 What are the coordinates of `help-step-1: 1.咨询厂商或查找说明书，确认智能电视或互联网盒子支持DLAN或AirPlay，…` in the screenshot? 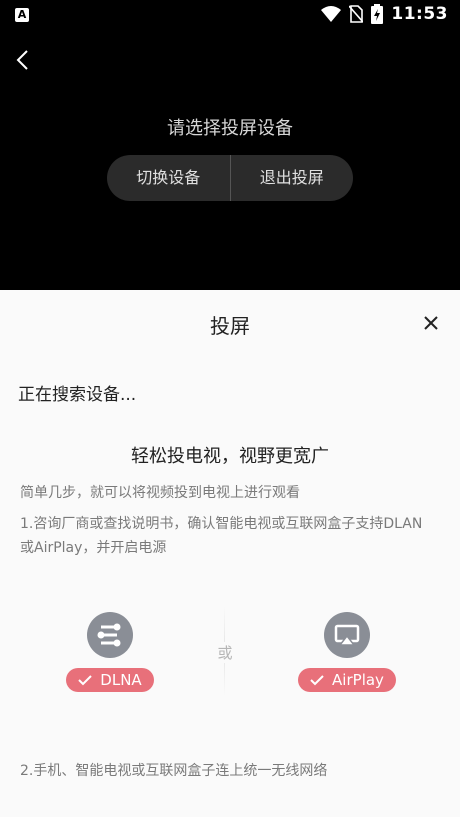 It's located at (221, 536).